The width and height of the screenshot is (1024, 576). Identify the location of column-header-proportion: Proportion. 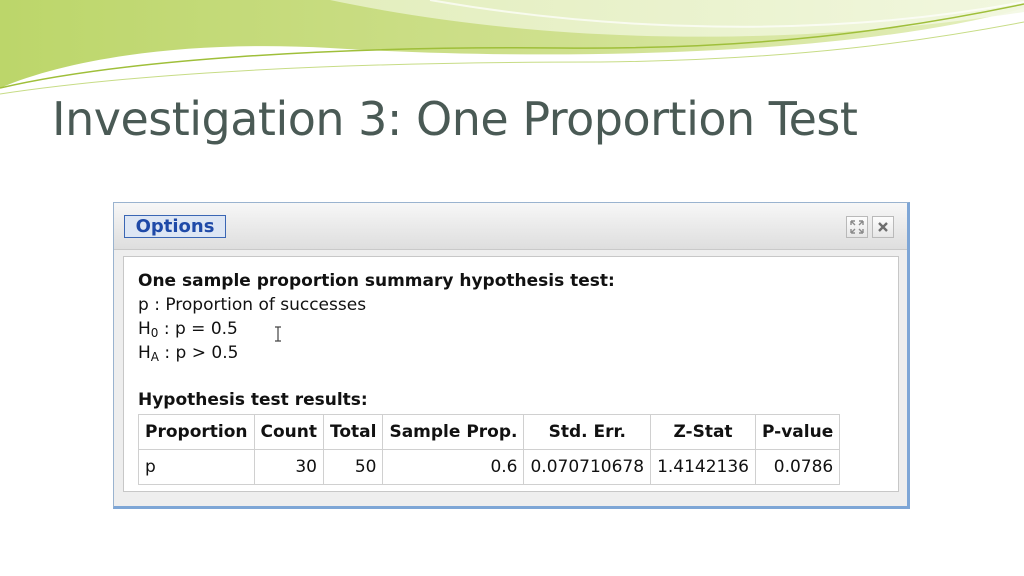
(196, 432).